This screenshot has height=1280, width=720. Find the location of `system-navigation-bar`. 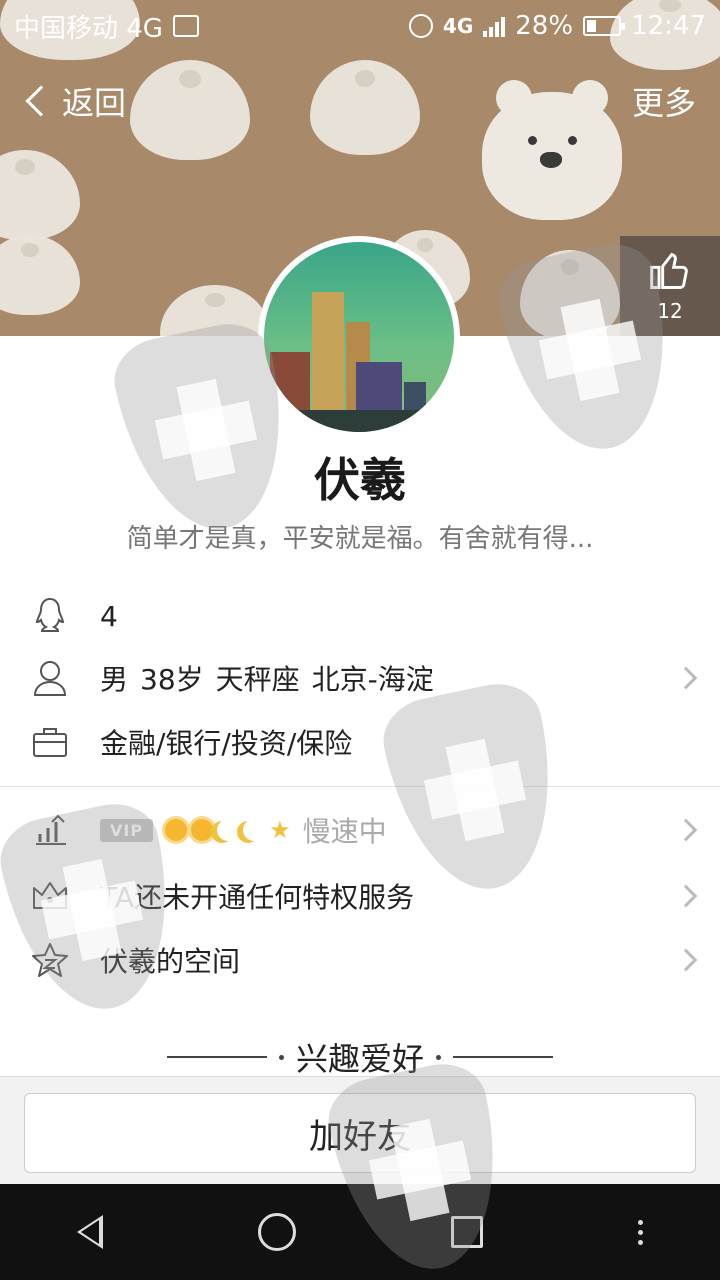

system-navigation-bar is located at coordinates (360, 1232).